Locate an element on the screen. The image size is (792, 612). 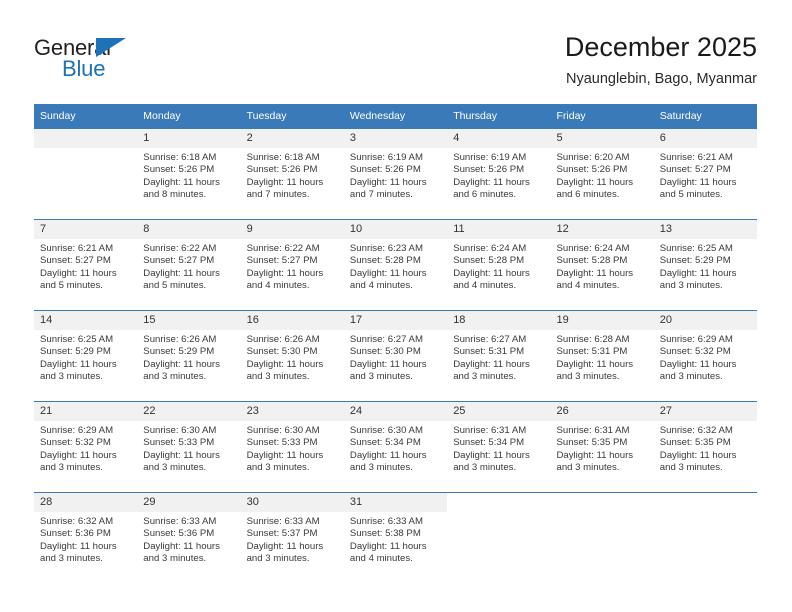
sunrise-text: Sunrise: 6:20 AM is located at coordinates (593, 157).